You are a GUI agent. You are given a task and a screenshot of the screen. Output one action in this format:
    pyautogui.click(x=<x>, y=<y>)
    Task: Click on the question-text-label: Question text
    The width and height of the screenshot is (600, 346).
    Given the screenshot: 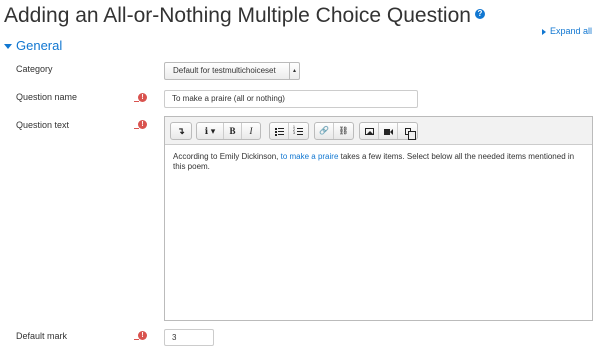 What is the action you would take?
    pyautogui.click(x=43, y=125)
    